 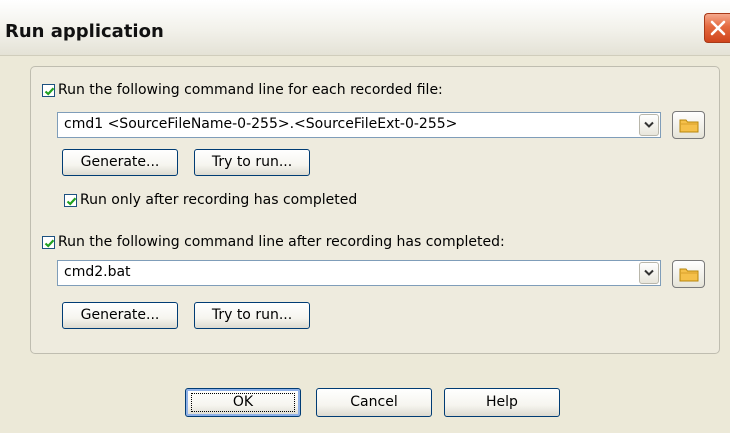 What do you see at coordinates (374, 402) in the screenshot?
I see `cancel-button: Cancel` at bounding box center [374, 402].